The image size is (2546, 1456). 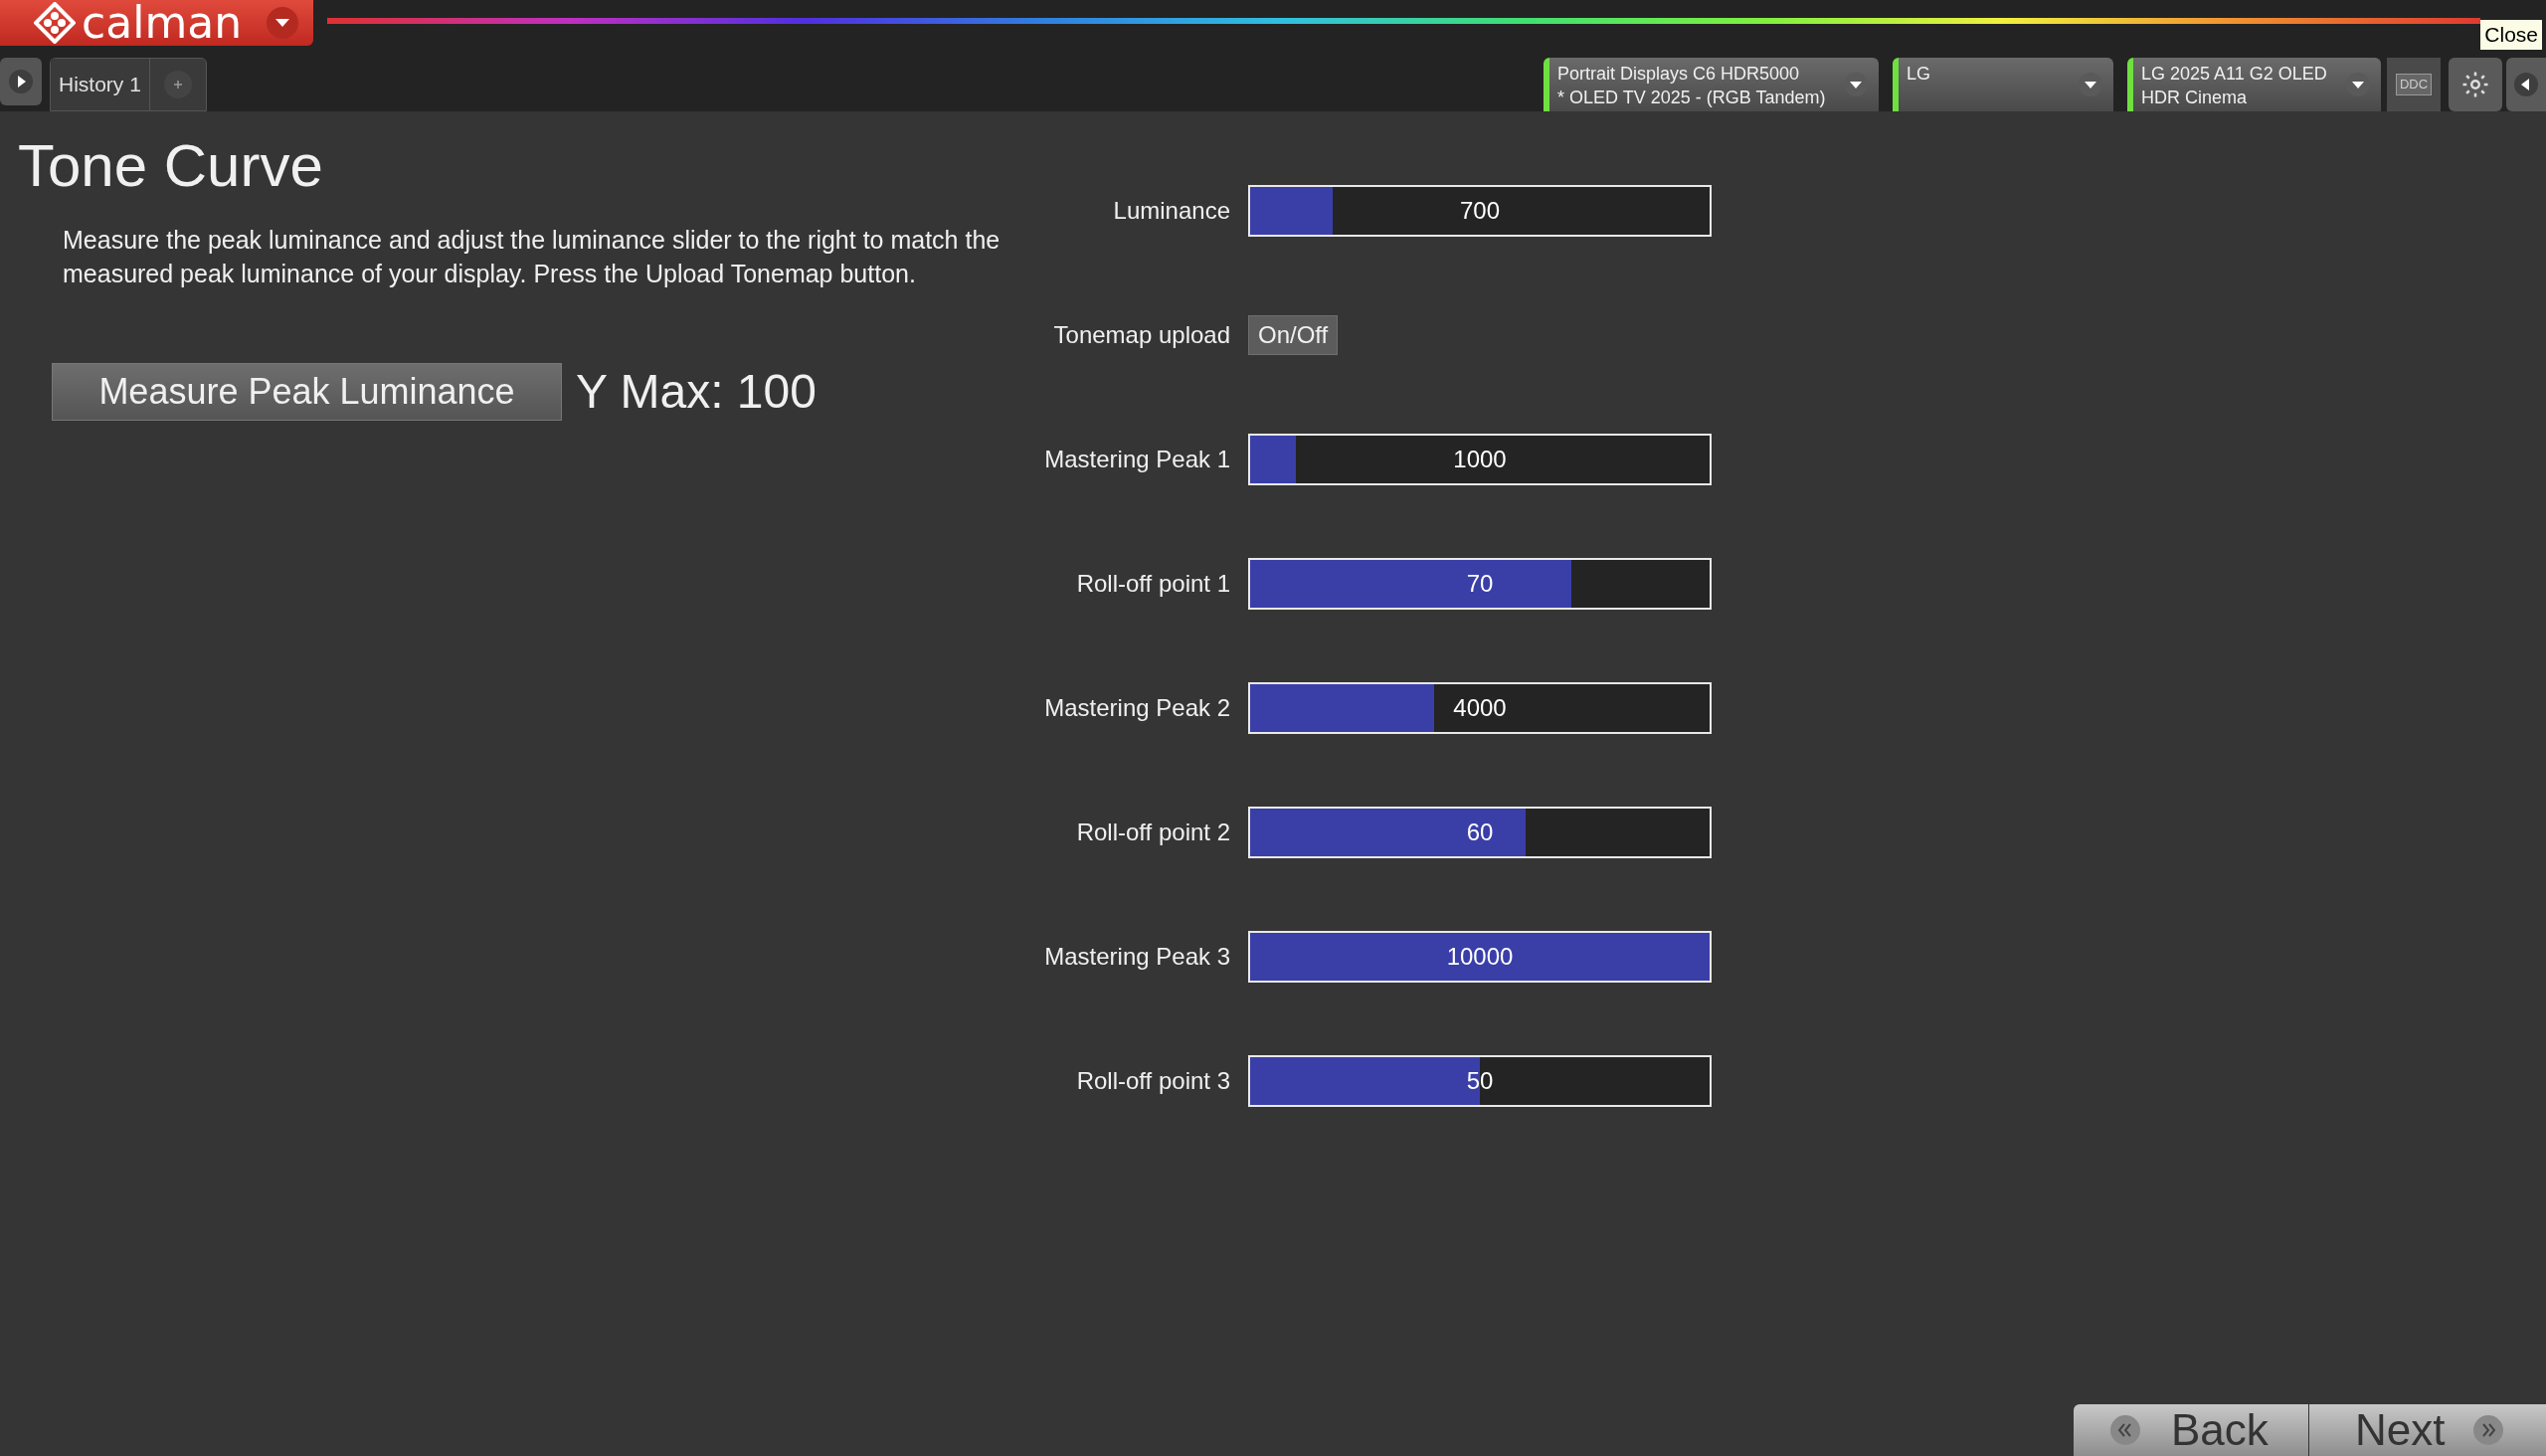 I want to click on play-icon, so click(x=21, y=81).